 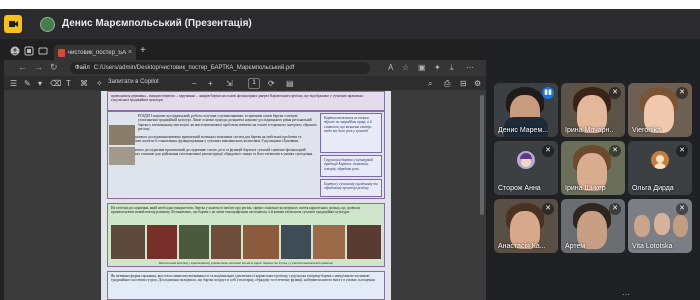 What do you see at coordinates (82, 68) in the screenshot?
I see `address-protocol-label: Файл` at bounding box center [82, 68].